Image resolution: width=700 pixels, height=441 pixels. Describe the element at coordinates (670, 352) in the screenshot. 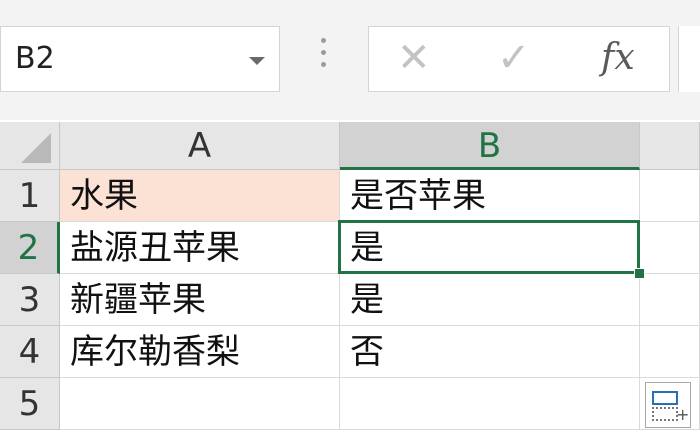

I see `cell-c4` at that location.